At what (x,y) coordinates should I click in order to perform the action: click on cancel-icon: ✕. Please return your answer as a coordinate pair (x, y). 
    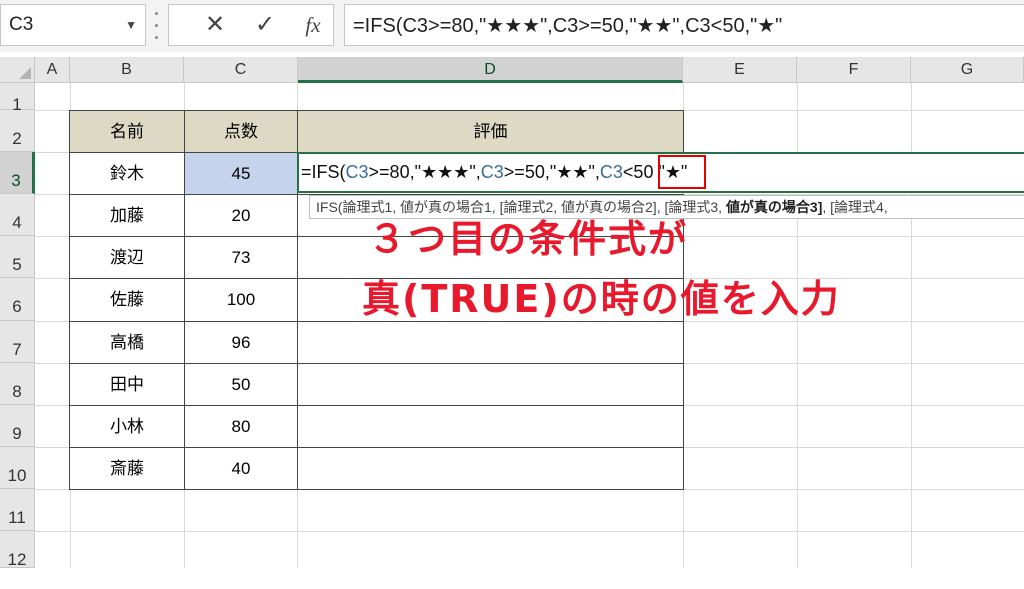
    Looking at the image, I should click on (215, 25).